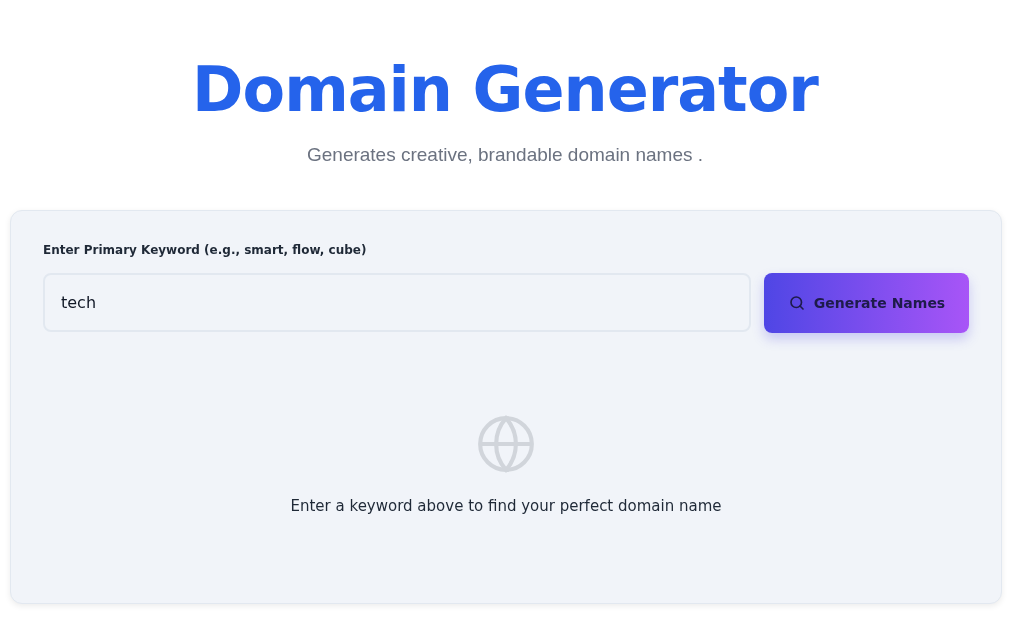 This screenshot has height=624, width=1010. Describe the element at coordinates (205, 250) in the screenshot. I see `keyword-label: Enter Primary Keyword (e.g., smart, flow, cube)` at that location.